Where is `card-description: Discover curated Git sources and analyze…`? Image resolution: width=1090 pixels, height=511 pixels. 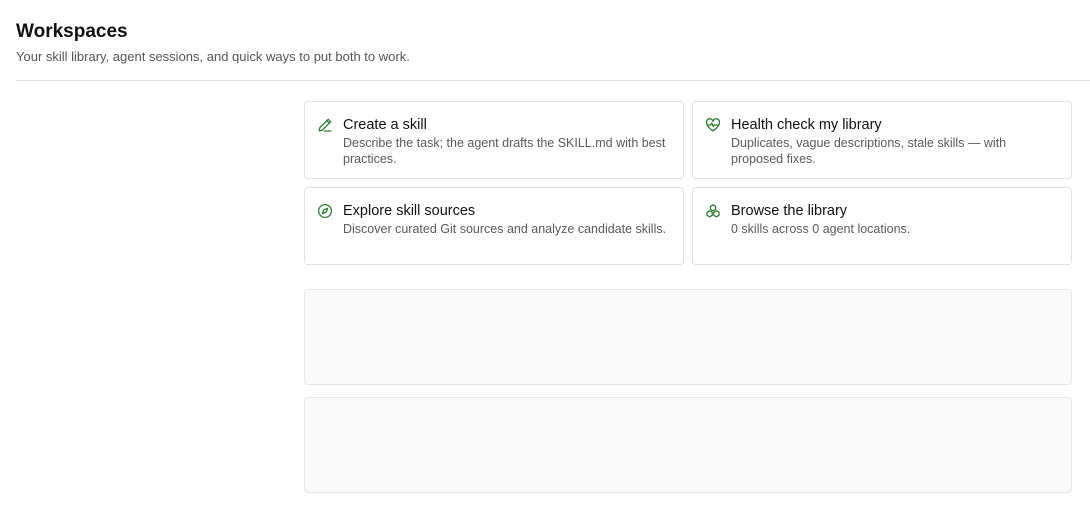
card-description: Discover curated Git sources and analyze… is located at coordinates (505, 229).